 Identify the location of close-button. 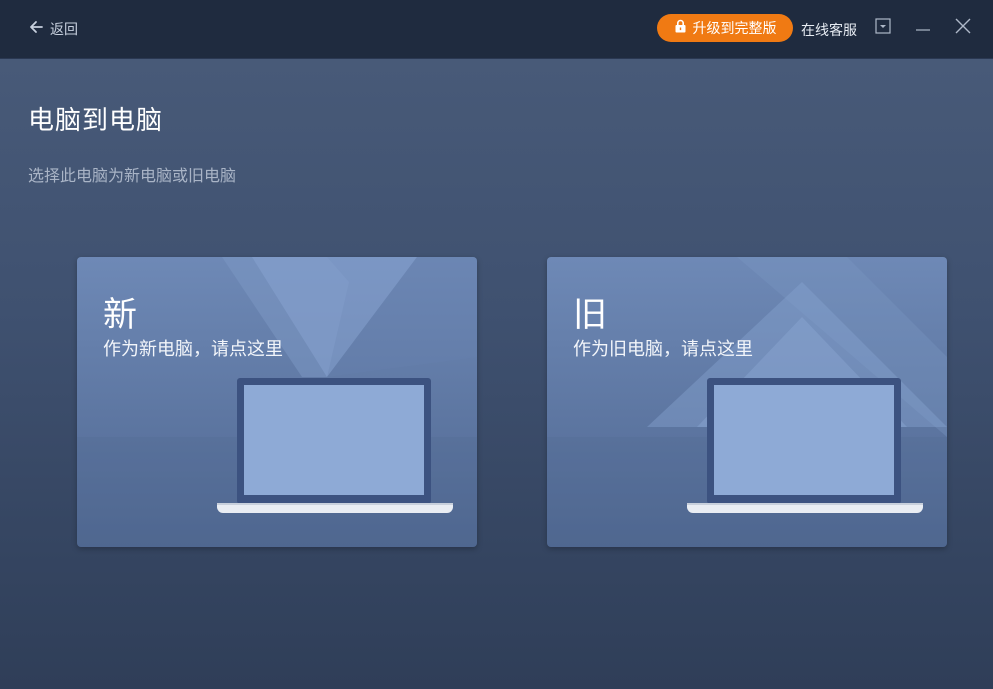
(963, 28).